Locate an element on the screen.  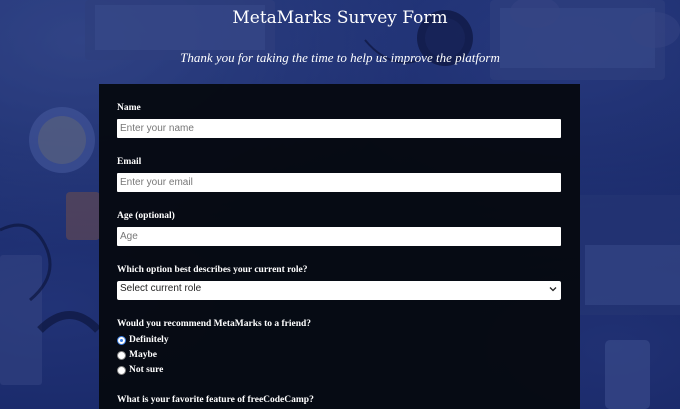
page-title: MetaMarks Survey Form is located at coordinates (340, 18).